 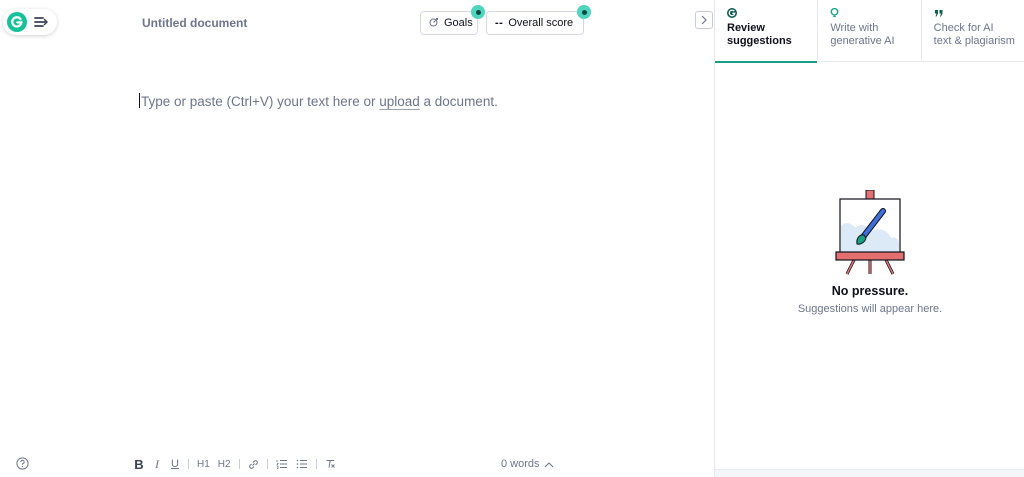 I want to click on score-status-dot, so click(x=584, y=12).